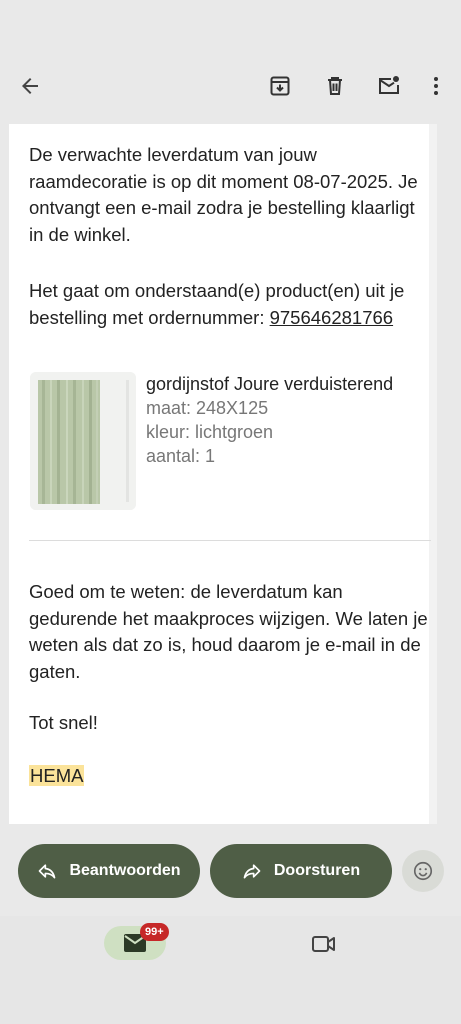 This screenshot has height=1024, width=461. I want to click on archive-button, so click(280, 86).